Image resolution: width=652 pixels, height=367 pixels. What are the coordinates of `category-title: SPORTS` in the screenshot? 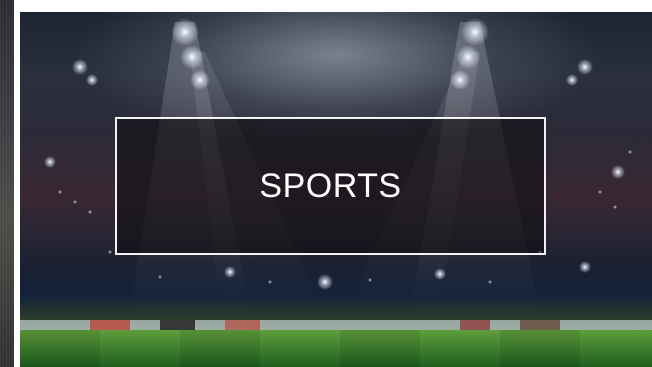 It's located at (330, 185).